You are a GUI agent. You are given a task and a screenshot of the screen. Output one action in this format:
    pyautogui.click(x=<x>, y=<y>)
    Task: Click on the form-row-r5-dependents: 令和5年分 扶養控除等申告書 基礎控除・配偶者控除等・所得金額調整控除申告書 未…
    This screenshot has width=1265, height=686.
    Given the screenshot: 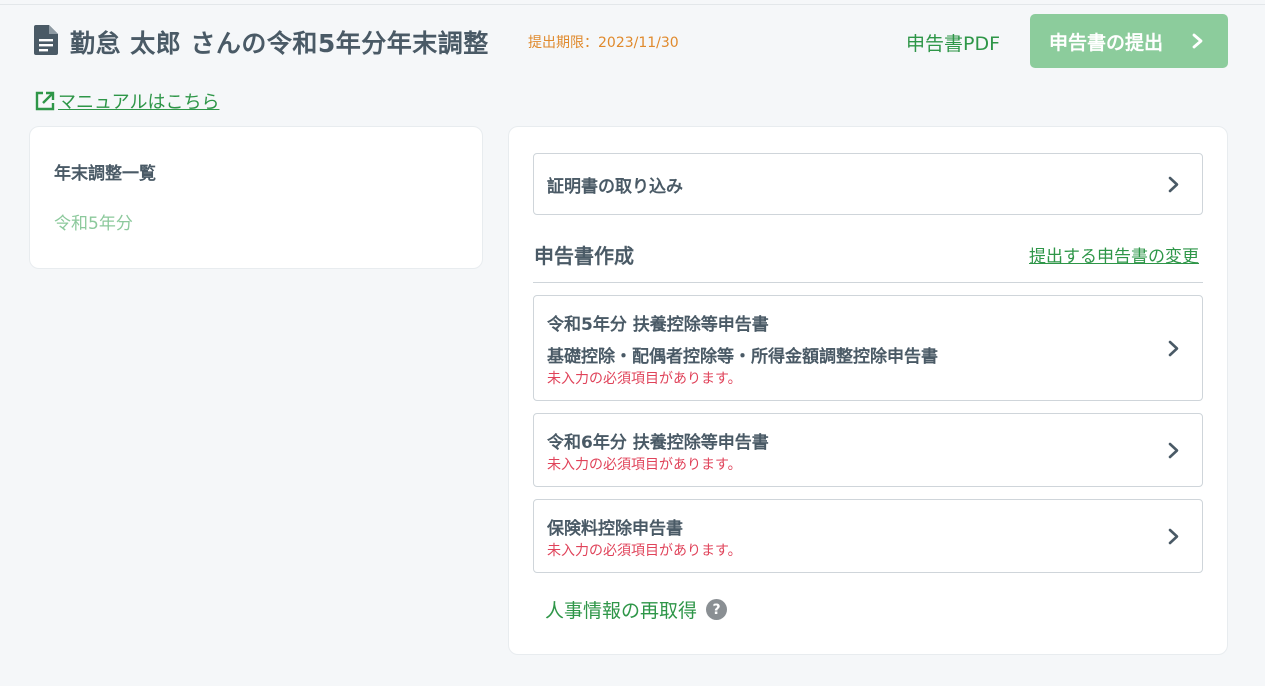 What is the action you would take?
    pyautogui.click(x=868, y=348)
    